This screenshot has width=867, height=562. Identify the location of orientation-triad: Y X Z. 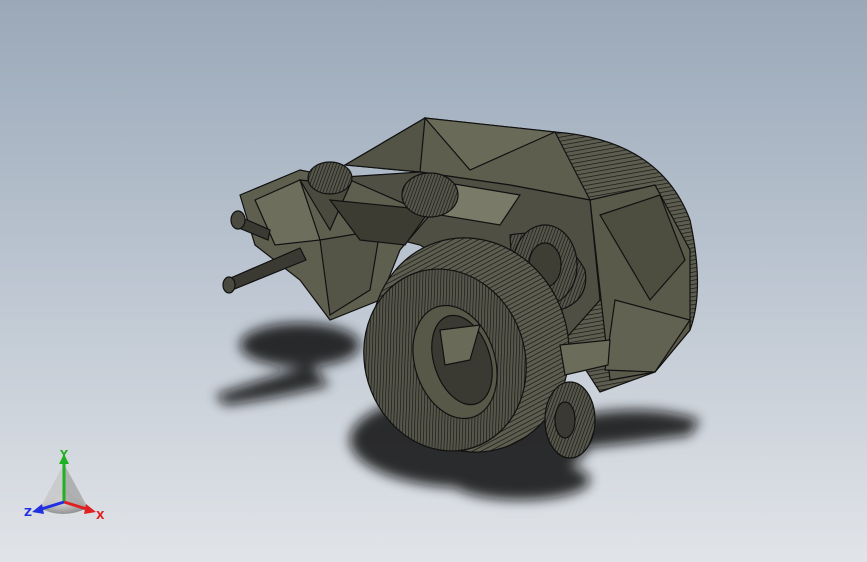
(67, 486).